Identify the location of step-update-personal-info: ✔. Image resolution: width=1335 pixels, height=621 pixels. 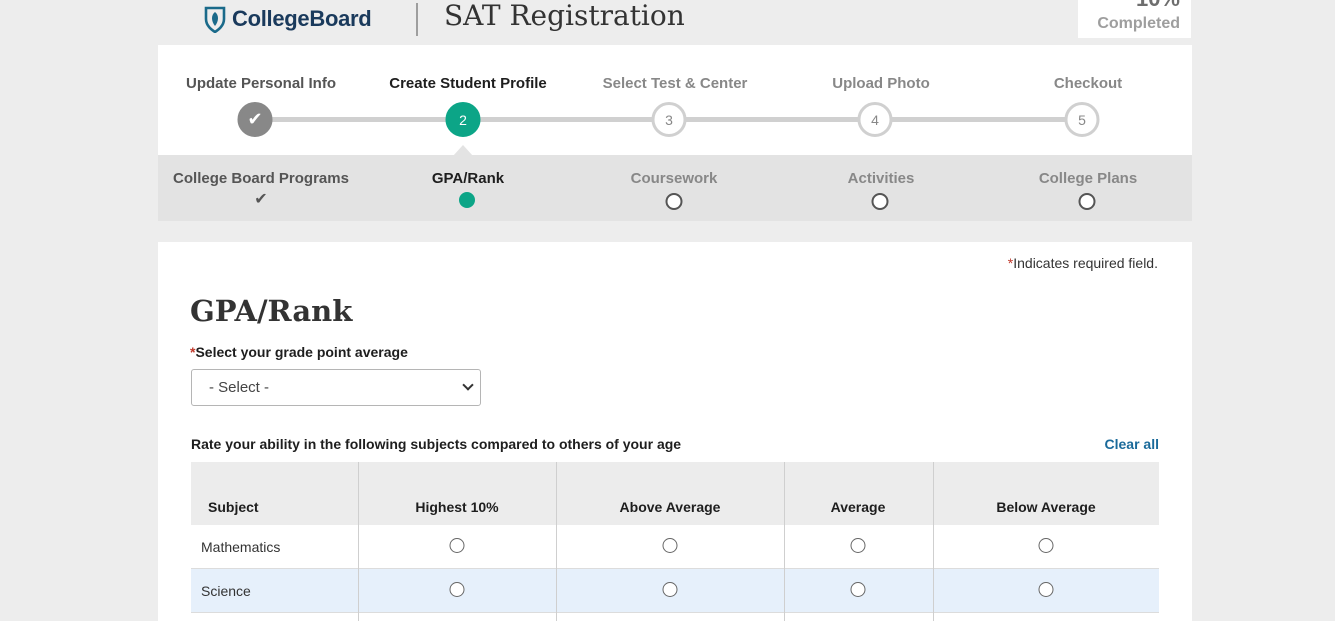
(255, 119).